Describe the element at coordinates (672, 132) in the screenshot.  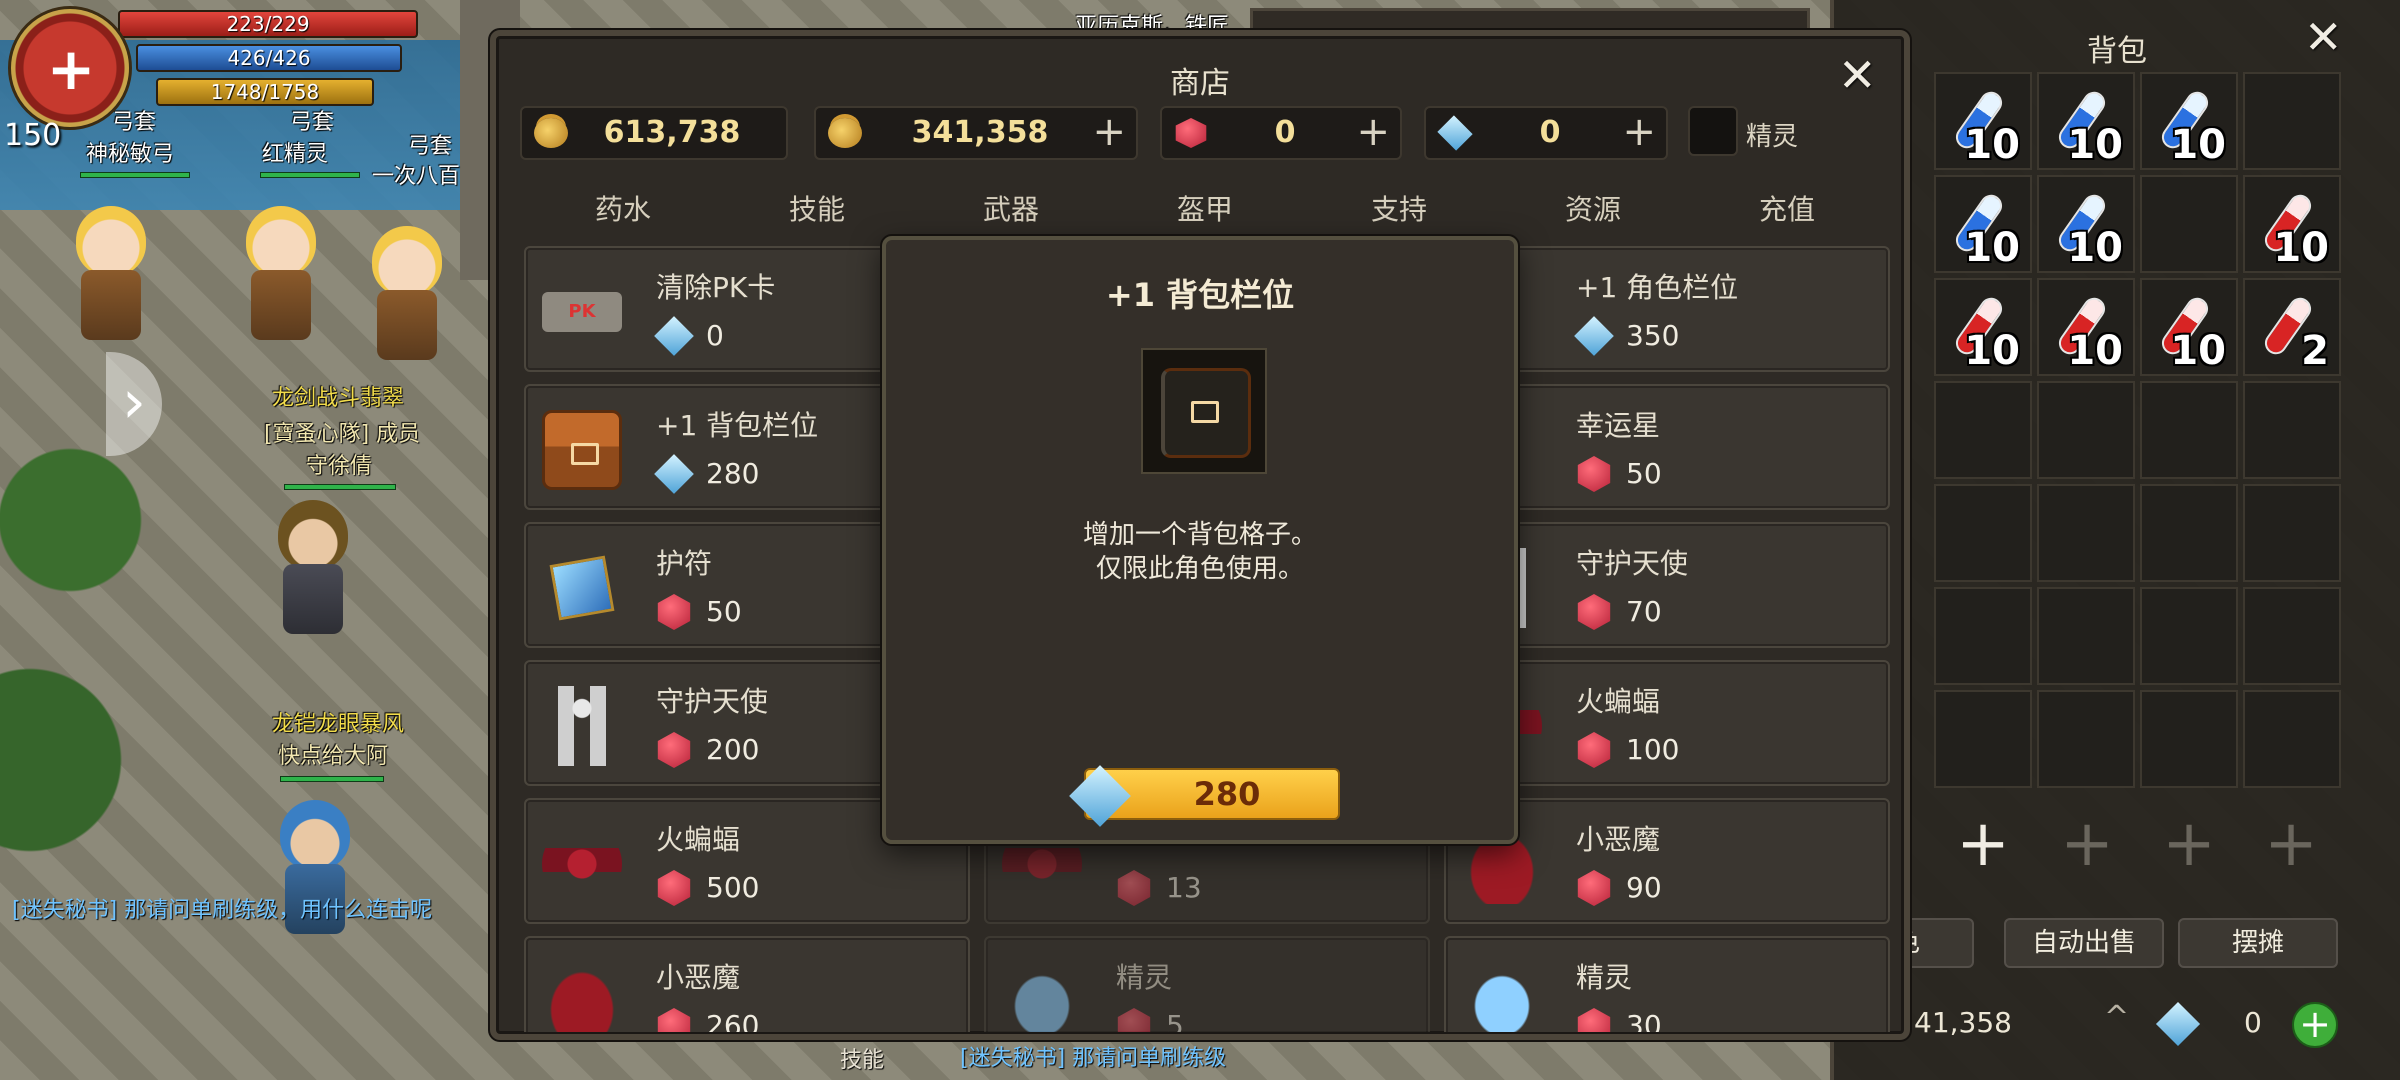
I see `gold-value: 613,738` at that location.